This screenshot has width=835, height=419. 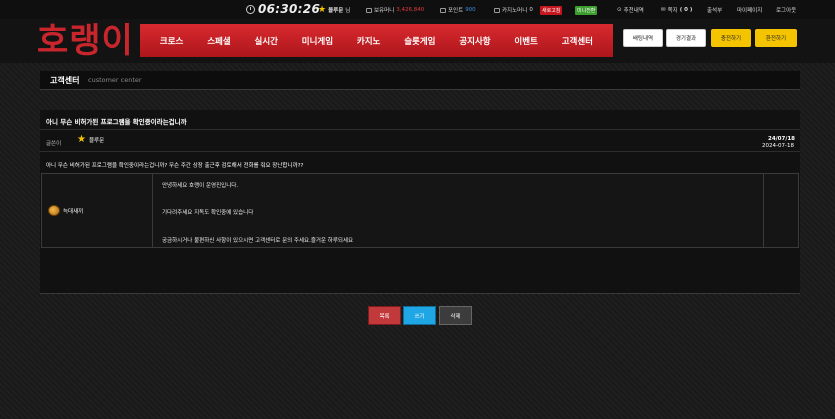 What do you see at coordinates (384, 11) in the screenshot?
I see `money-label: 보유머니` at bounding box center [384, 11].